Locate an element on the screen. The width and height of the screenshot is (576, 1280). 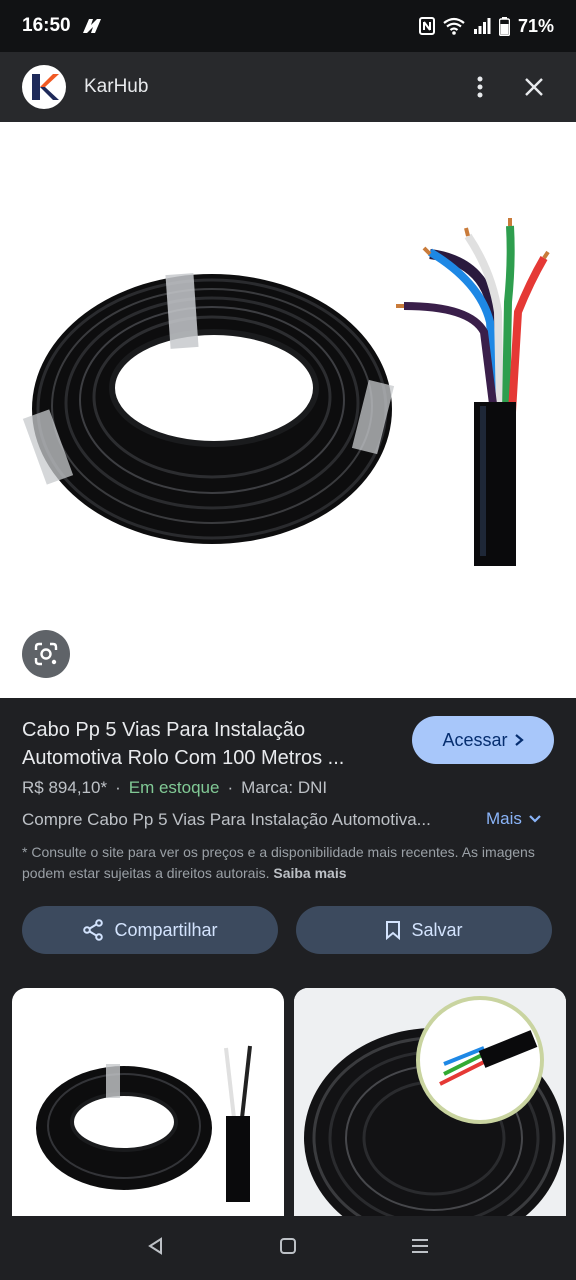
share-button: Compartilhar is located at coordinates (150, 930).